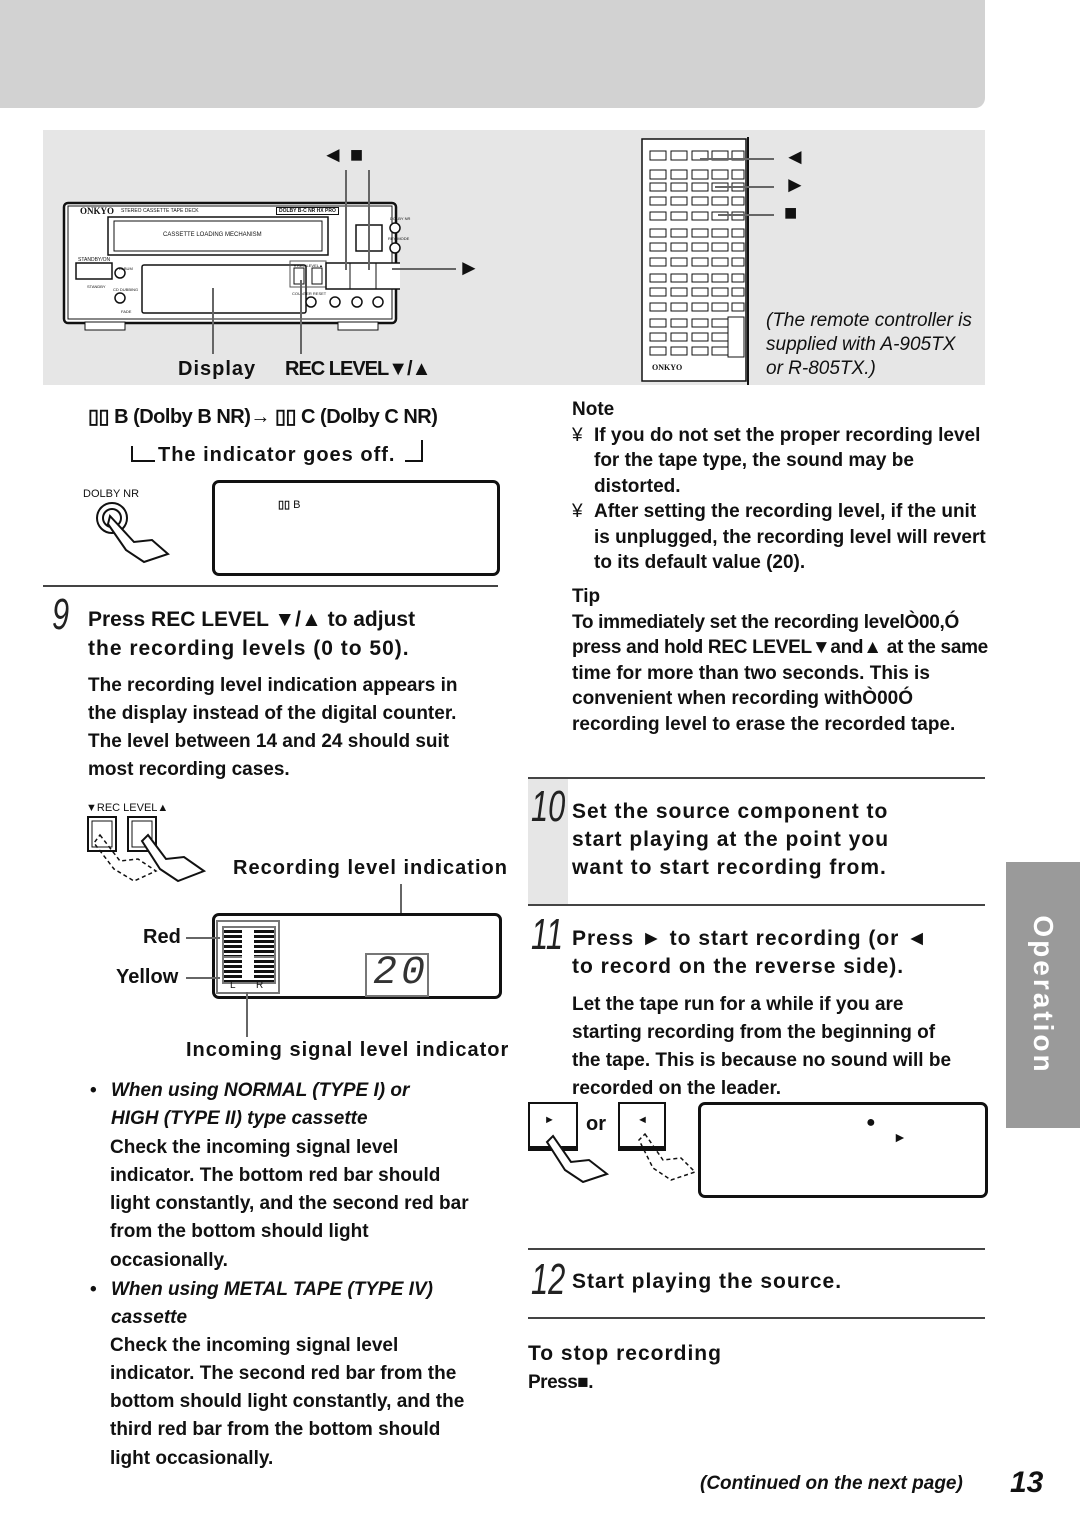 The height and width of the screenshot is (1529, 1080). What do you see at coordinates (133, 533) in the screenshot?
I see `hand-pressing-dolby-nr-icon` at bounding box center [133, 533].